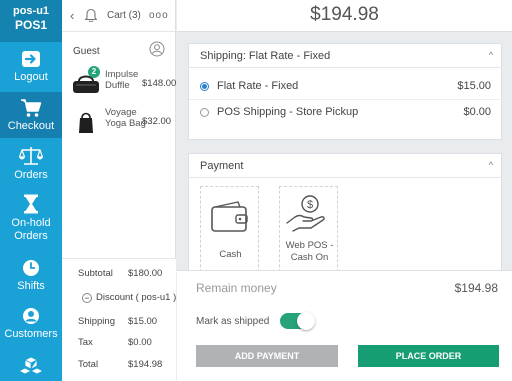 This screenshot has height=381, width=512. What do you see at coordinates (88, 364) in the screenshot?
I see `total-label: Total` at bounding box center [88, 364].